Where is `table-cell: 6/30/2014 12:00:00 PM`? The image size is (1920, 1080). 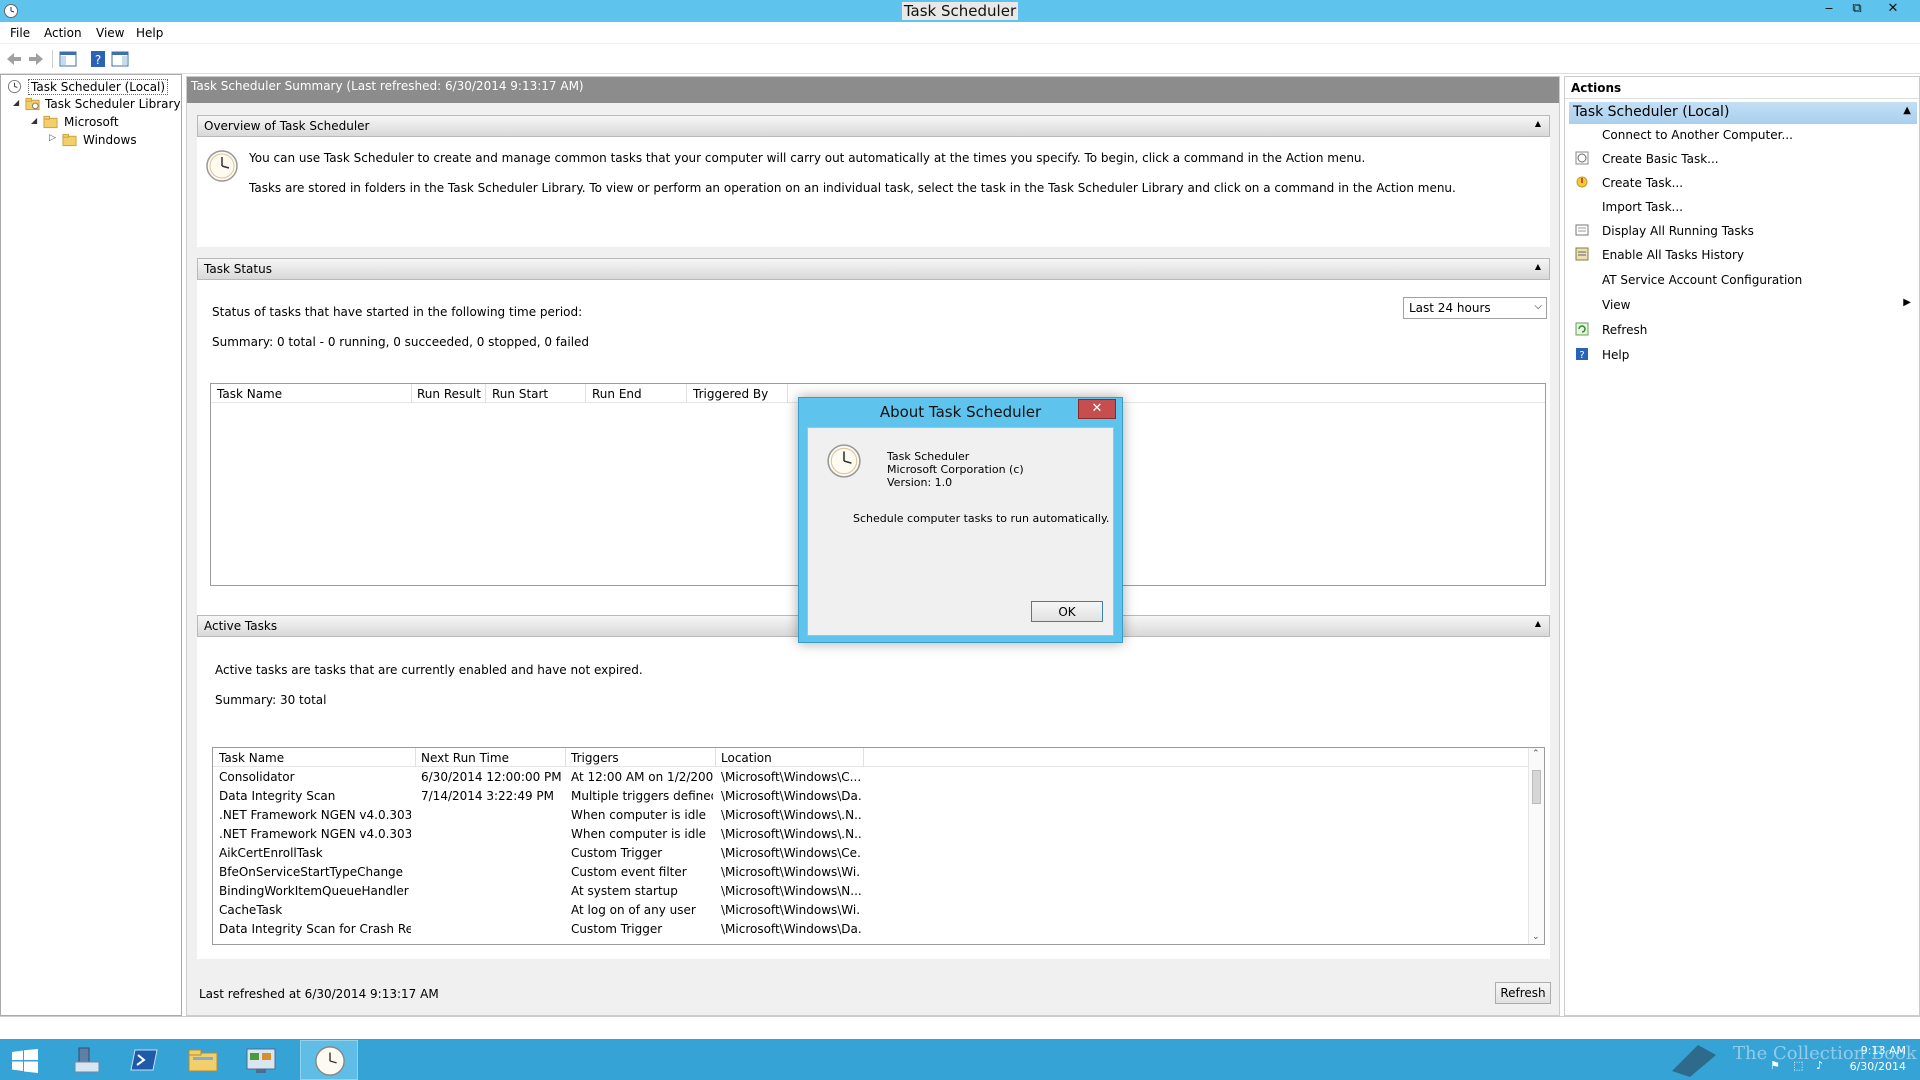 table-cell: 6/30/2014 12:00:00 PM is located at coordinates (491, 777).